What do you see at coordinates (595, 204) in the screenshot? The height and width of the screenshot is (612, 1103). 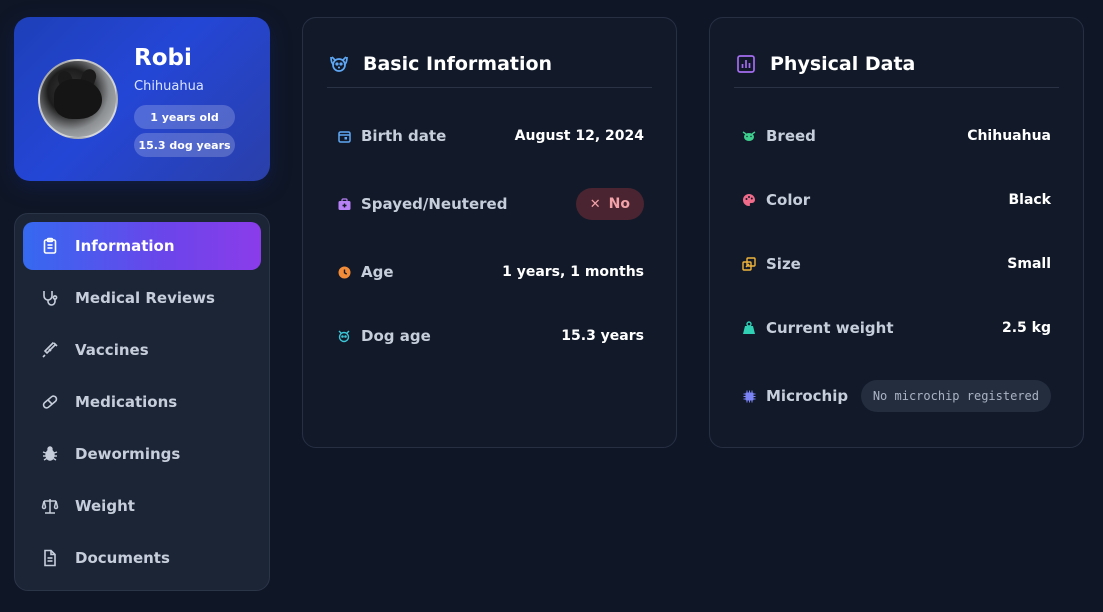 I see `close-icon: ✕` at bounding box center [595, 204].